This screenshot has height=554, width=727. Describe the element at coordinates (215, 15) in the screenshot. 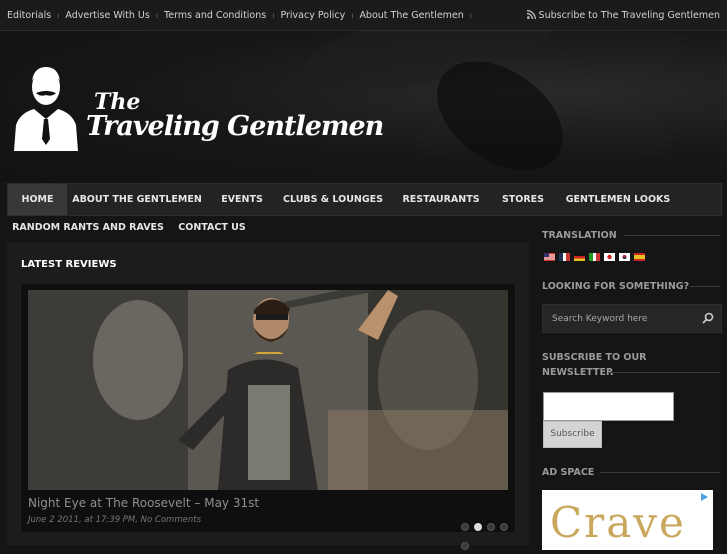

I see `top-link-terms: Terms and Conditions` at that location.